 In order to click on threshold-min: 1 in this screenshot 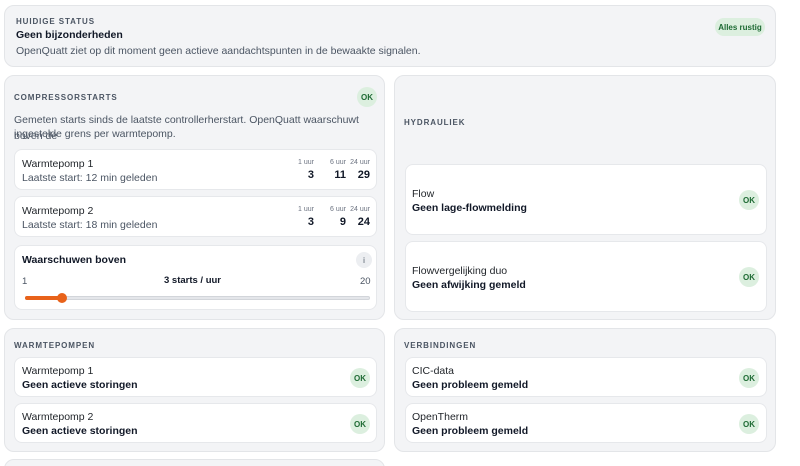, I will do `click(25, 281)`.